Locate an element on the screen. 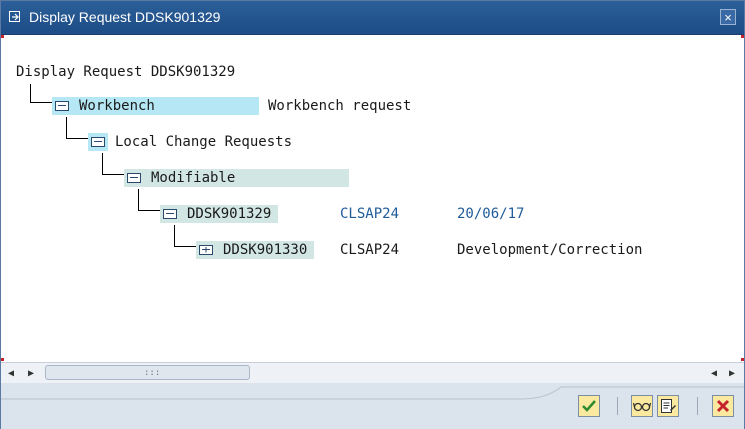 This screenshot has width=745, height=429. compare-button is located at coordinates (642, 406).